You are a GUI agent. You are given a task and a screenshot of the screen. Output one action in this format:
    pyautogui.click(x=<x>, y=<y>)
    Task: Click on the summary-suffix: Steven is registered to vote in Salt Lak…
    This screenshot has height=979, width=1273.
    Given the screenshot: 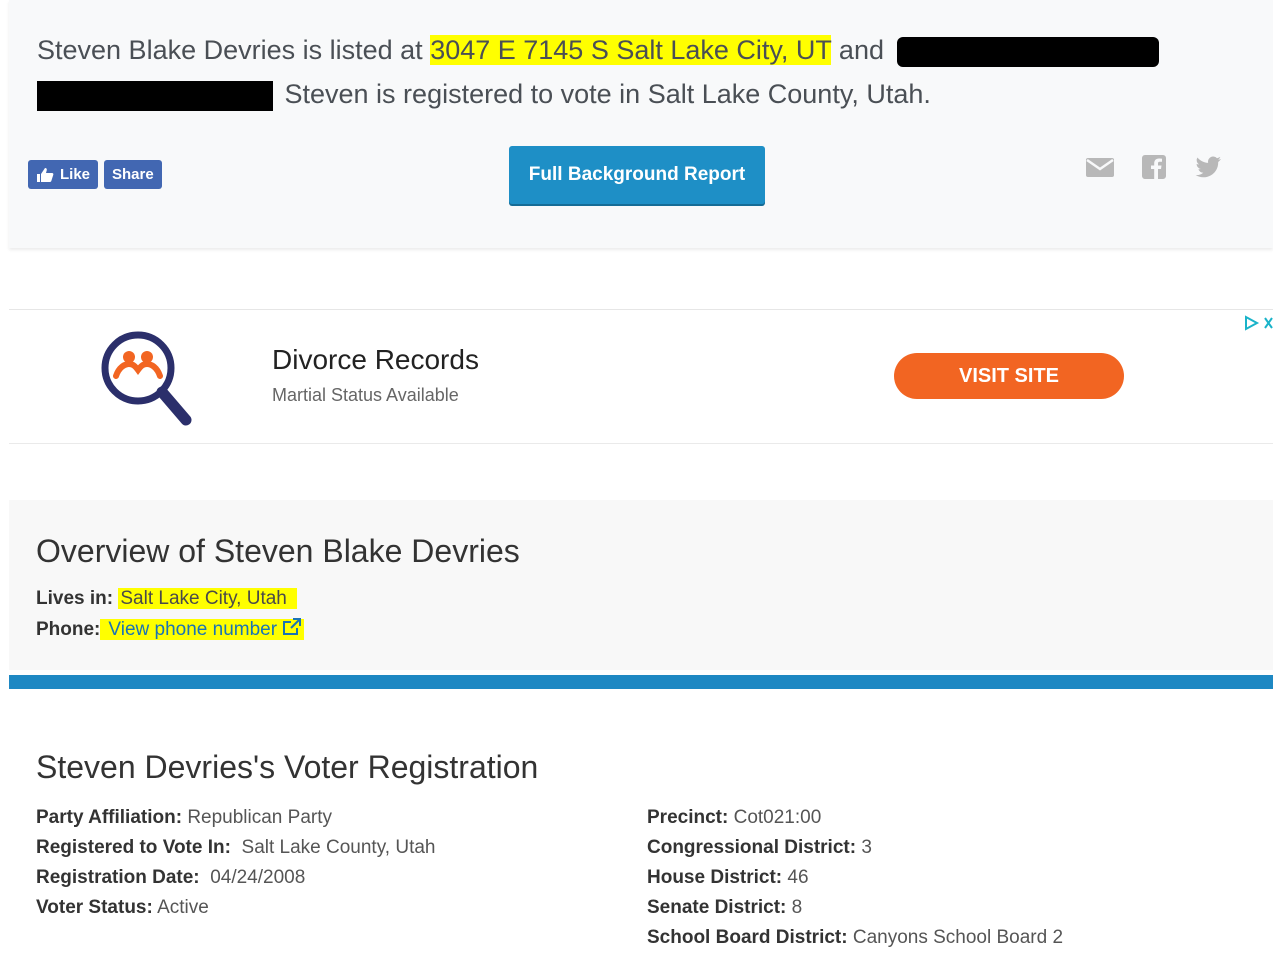 What is the action you would take?
    pyautogui.click(x=604, y=94)
    